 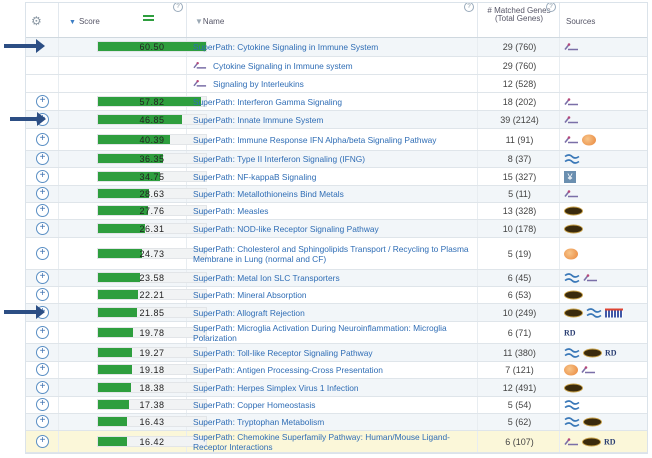 I want to click on sort-desc-icon: ▼, so click(x=72, y=22).